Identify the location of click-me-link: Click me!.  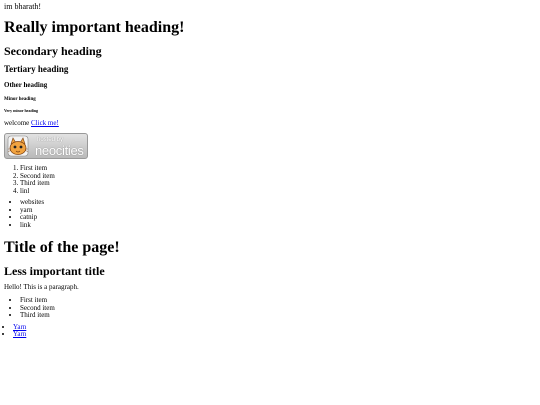
(45, 123).